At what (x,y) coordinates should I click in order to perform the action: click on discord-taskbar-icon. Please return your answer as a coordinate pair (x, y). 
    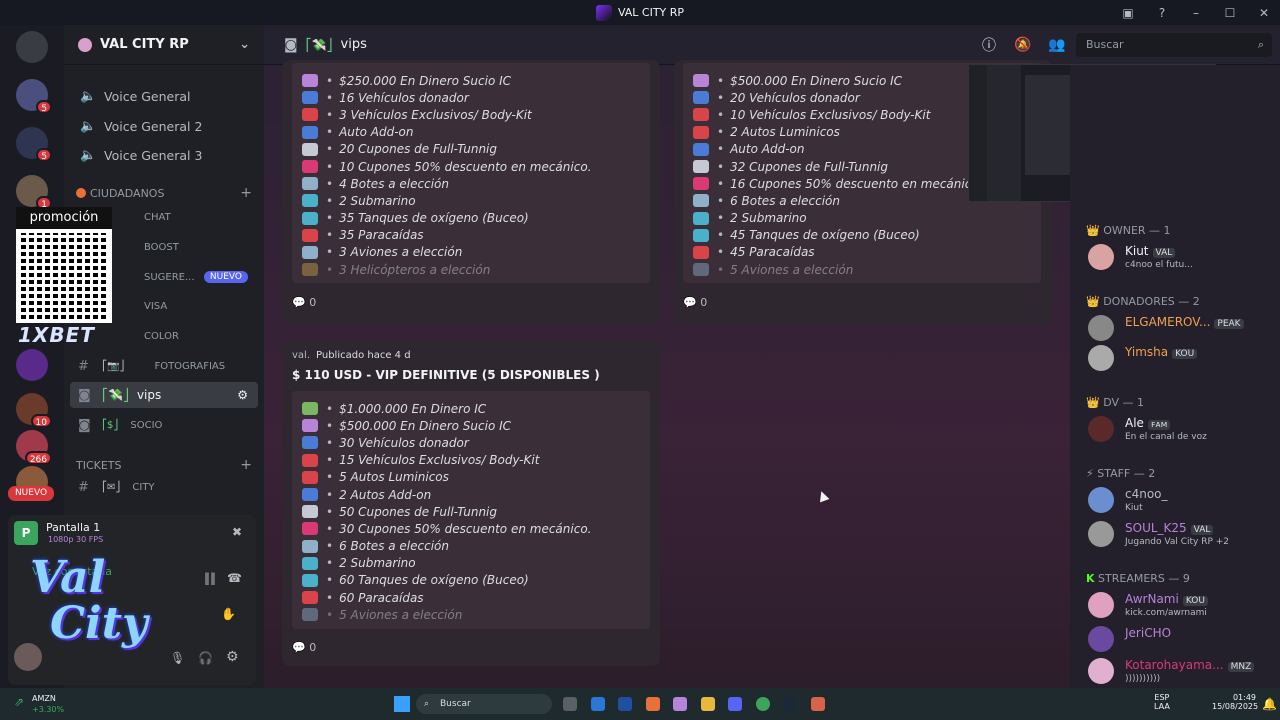
    Looking at the image, I should click on (735, 704).